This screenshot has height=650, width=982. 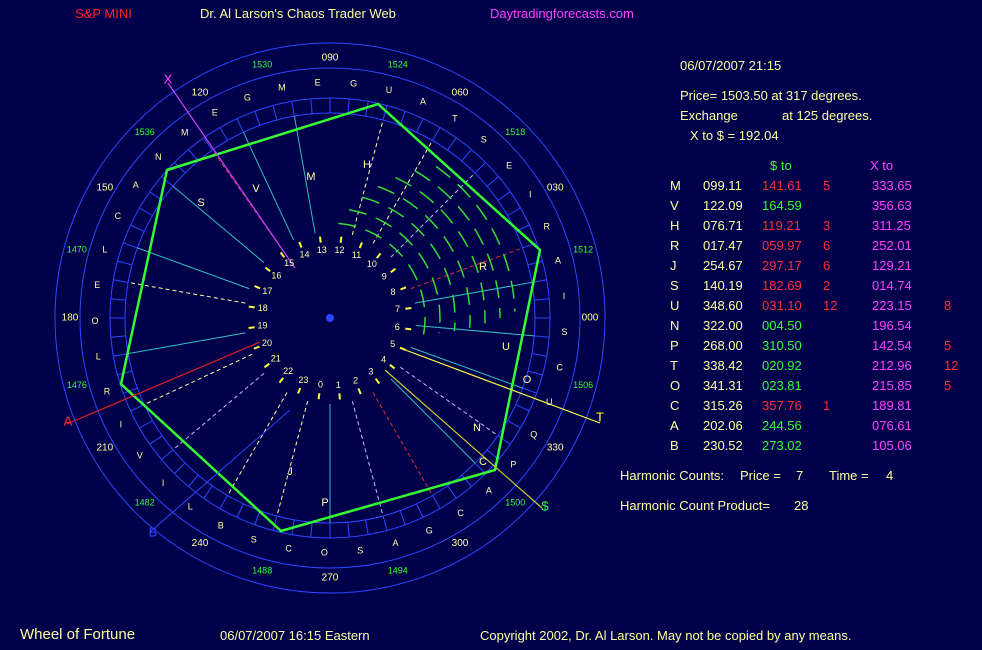 I want to click on hour-label: 5, so click(x=392, y=344).